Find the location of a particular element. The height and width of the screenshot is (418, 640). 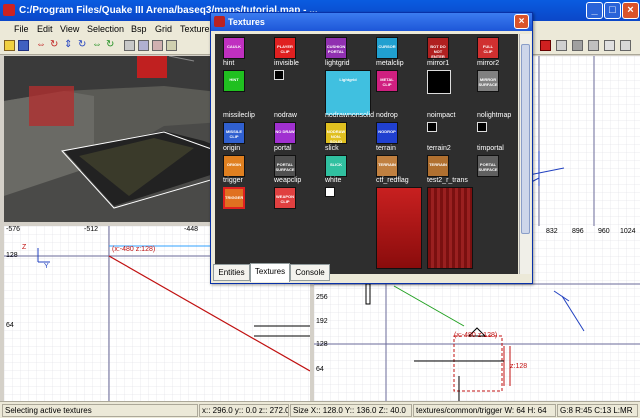

scrollbar-thumb is located at coordinates (525, 139).